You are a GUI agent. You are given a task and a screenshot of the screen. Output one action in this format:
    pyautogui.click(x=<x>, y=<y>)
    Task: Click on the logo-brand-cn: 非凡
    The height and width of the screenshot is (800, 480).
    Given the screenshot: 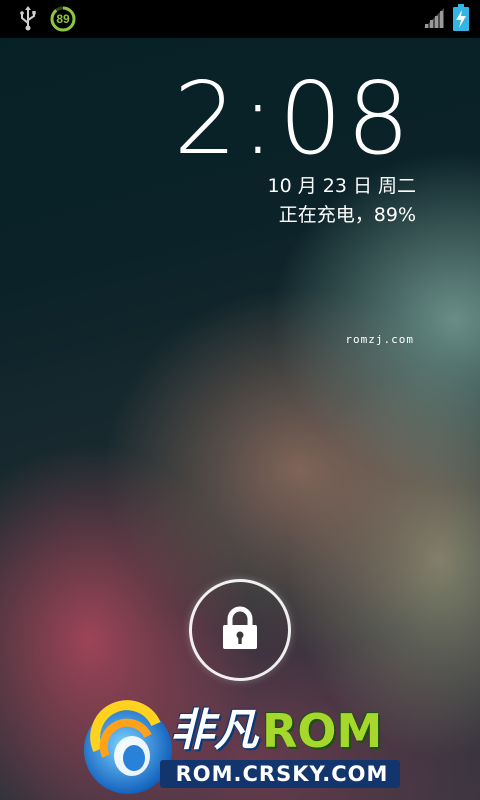 What is the action you would take?
    pyautogui.click(x=214, y=730)
    